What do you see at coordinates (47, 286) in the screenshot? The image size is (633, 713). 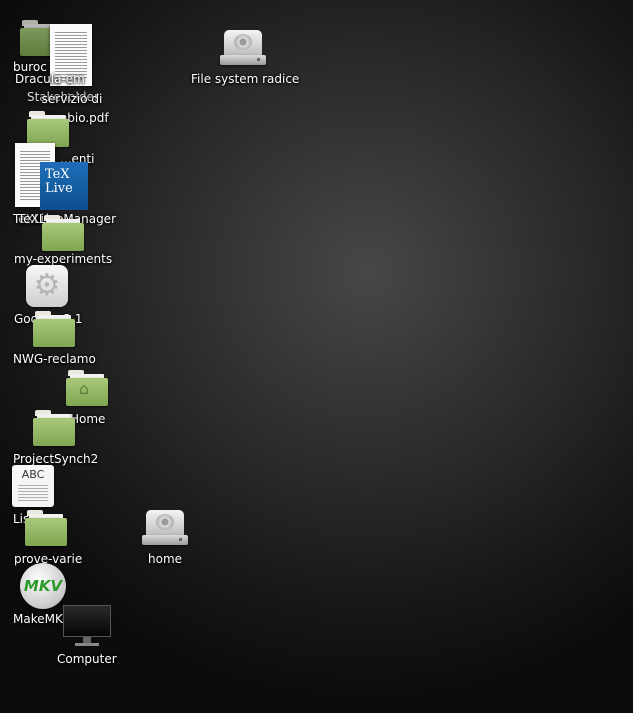 I see `gears-icon: ⚙` at bounding box center [47, 286].